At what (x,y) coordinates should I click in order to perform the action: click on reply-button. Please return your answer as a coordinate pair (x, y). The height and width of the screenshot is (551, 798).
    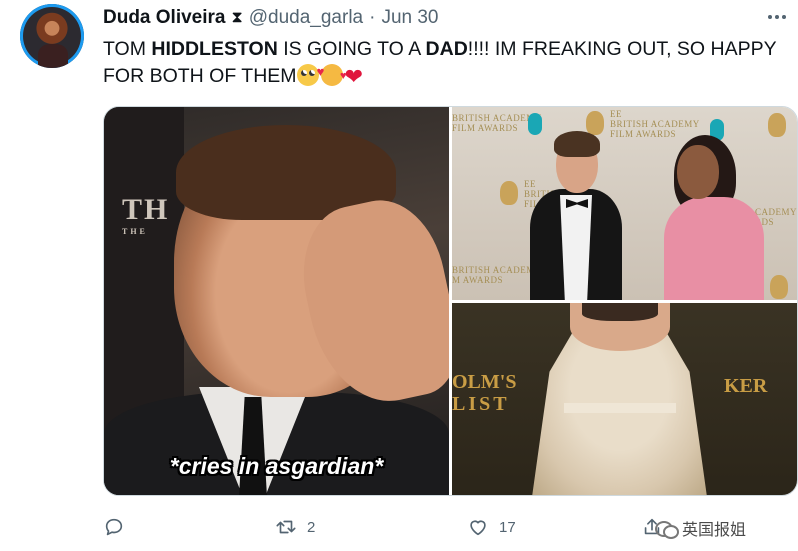
    Looking at the image, I should click on (119, 527).